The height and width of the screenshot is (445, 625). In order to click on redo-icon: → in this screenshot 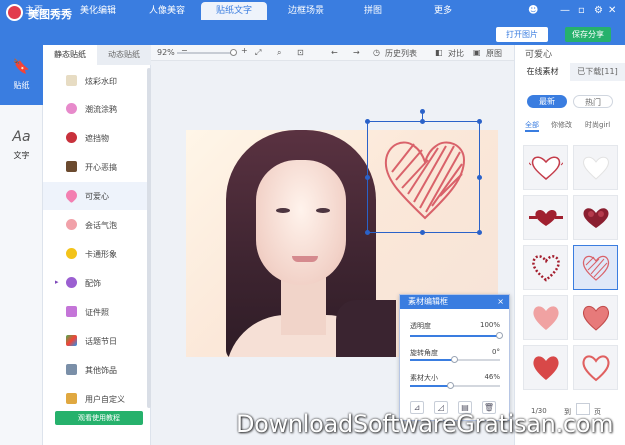, I will do `click(356, 52)`.